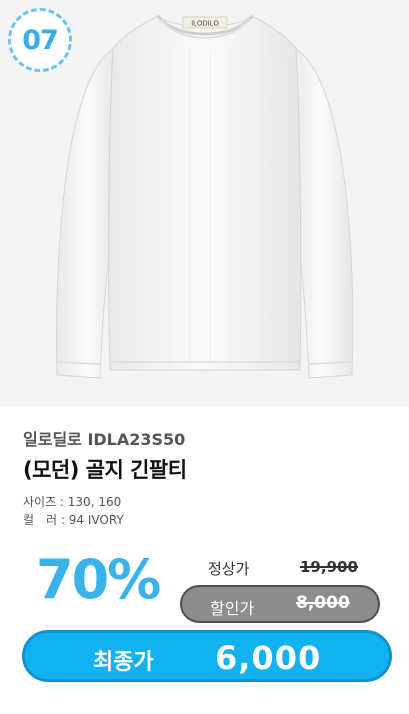 The image size is (409, 714). What do you see at coordinates (105, 470) in the screenshot?
I see `product-title: (모던) 골지 긴팔티` at bounding box center [105, 470].